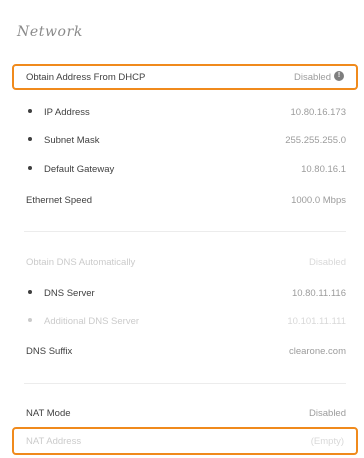  I want to click on subnet-mask-value: 255.255.255.0, so click(315, 140).